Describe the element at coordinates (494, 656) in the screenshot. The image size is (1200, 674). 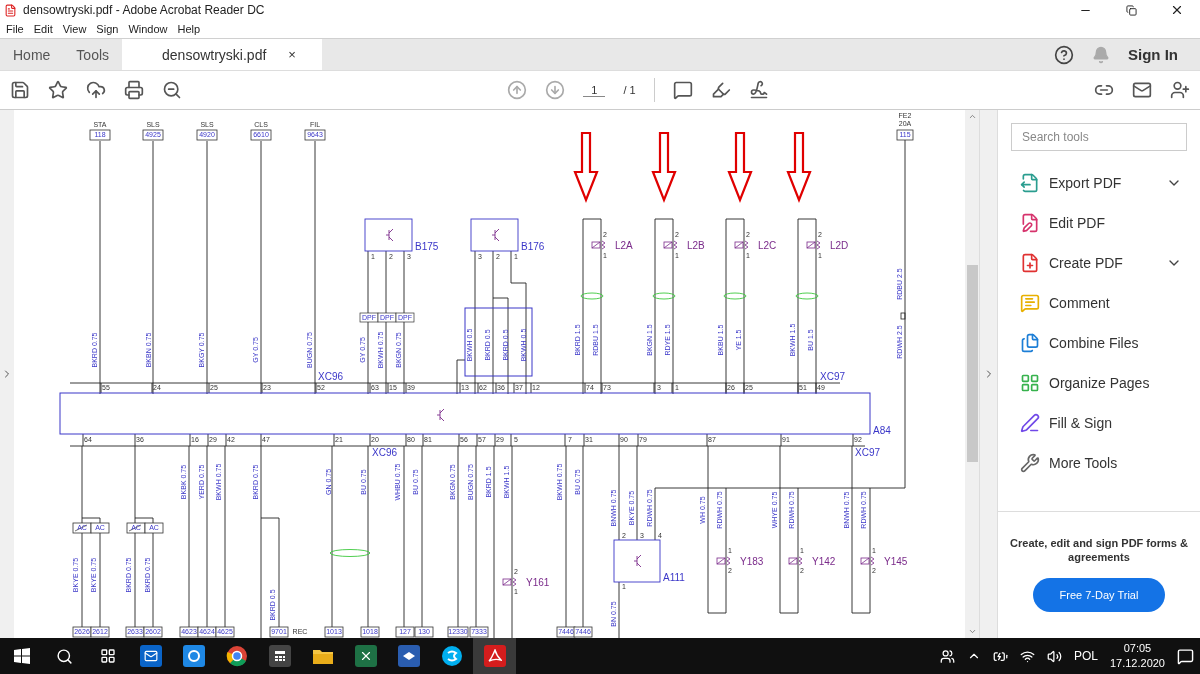
I see `pdf-app-icon` at that location.